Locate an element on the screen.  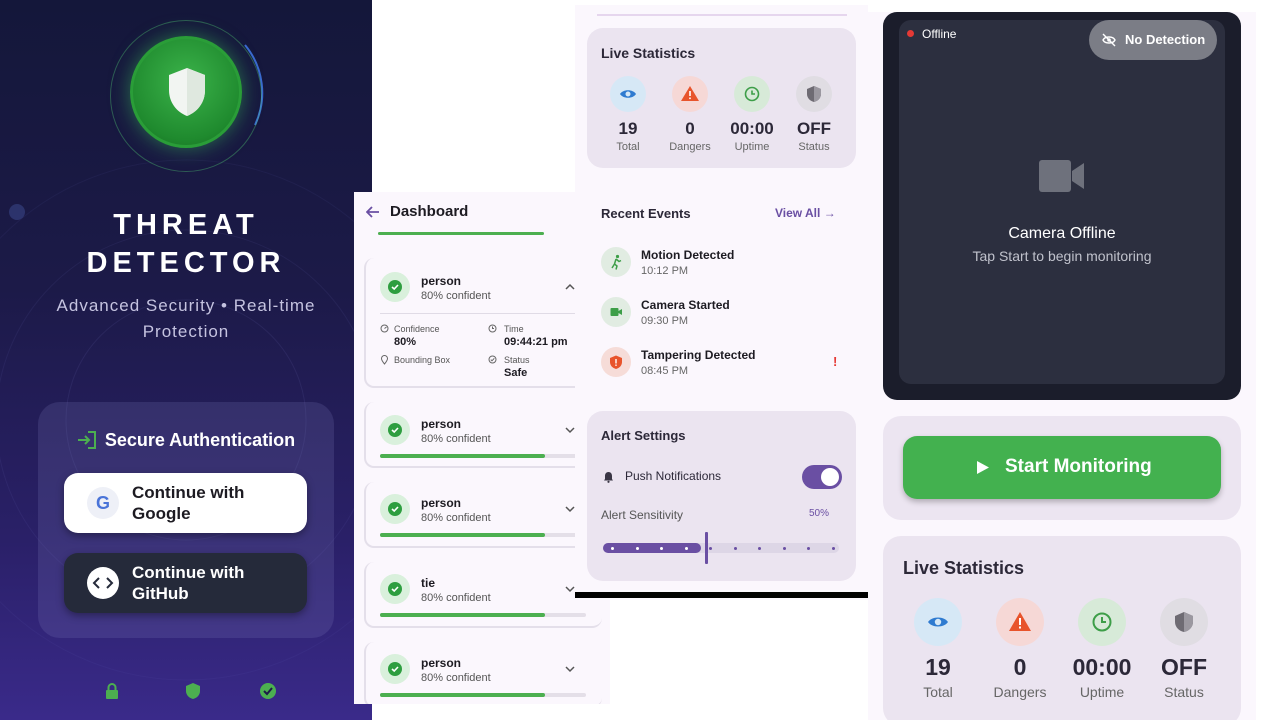
back-arrow-icon is located at coordinates (373, 212).